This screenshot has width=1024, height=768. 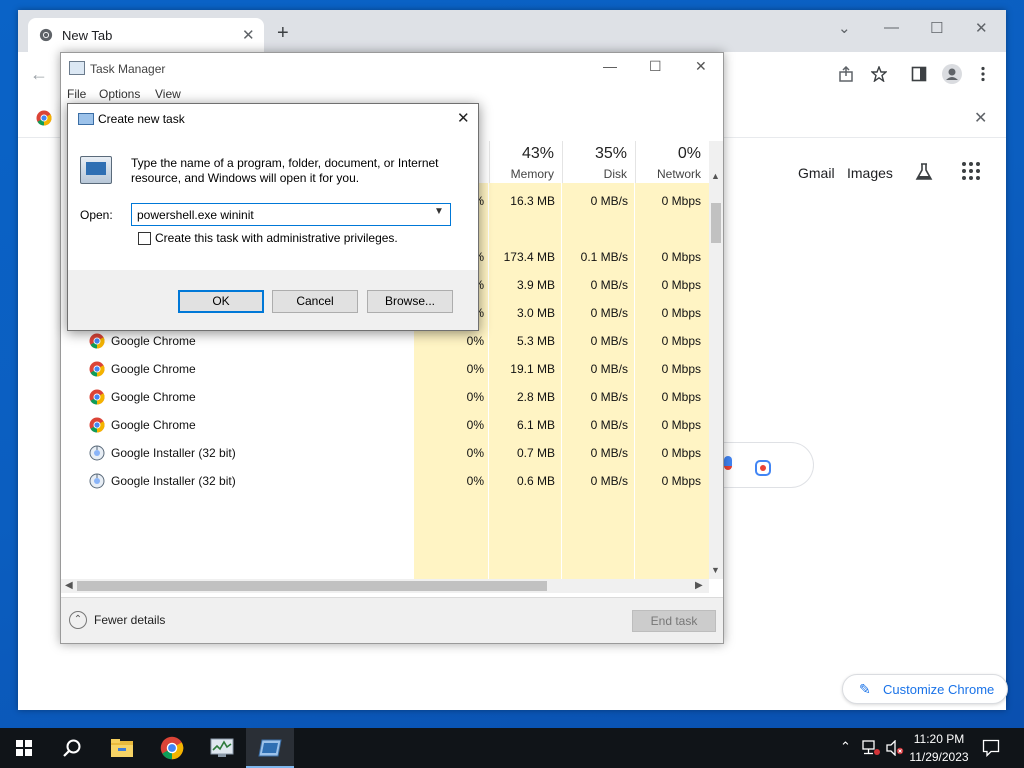 What do you see at coordinates (315, 301) in the screenshot?
I see `cancel-button: Cancel` at bounding box center [315, 301].